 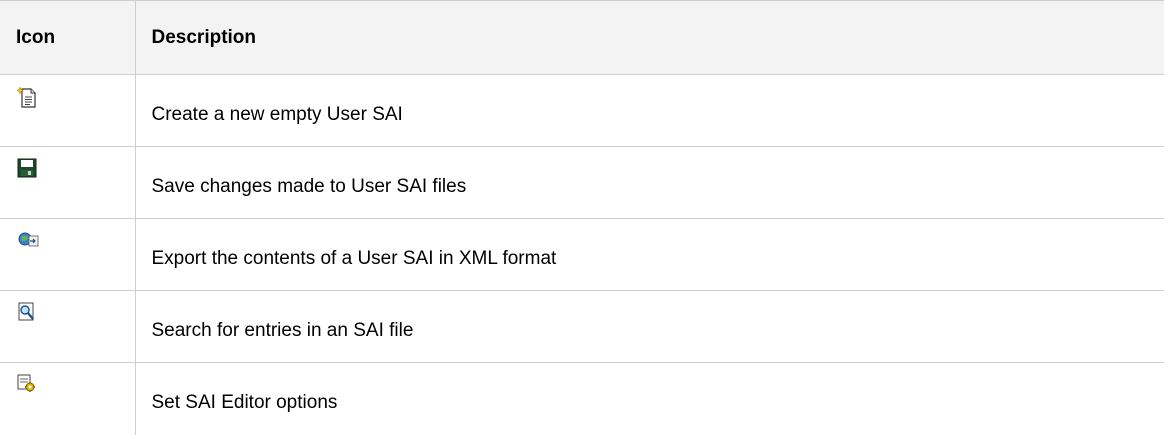 I want to click on export-xml-icon, so click(x=28, y=240).